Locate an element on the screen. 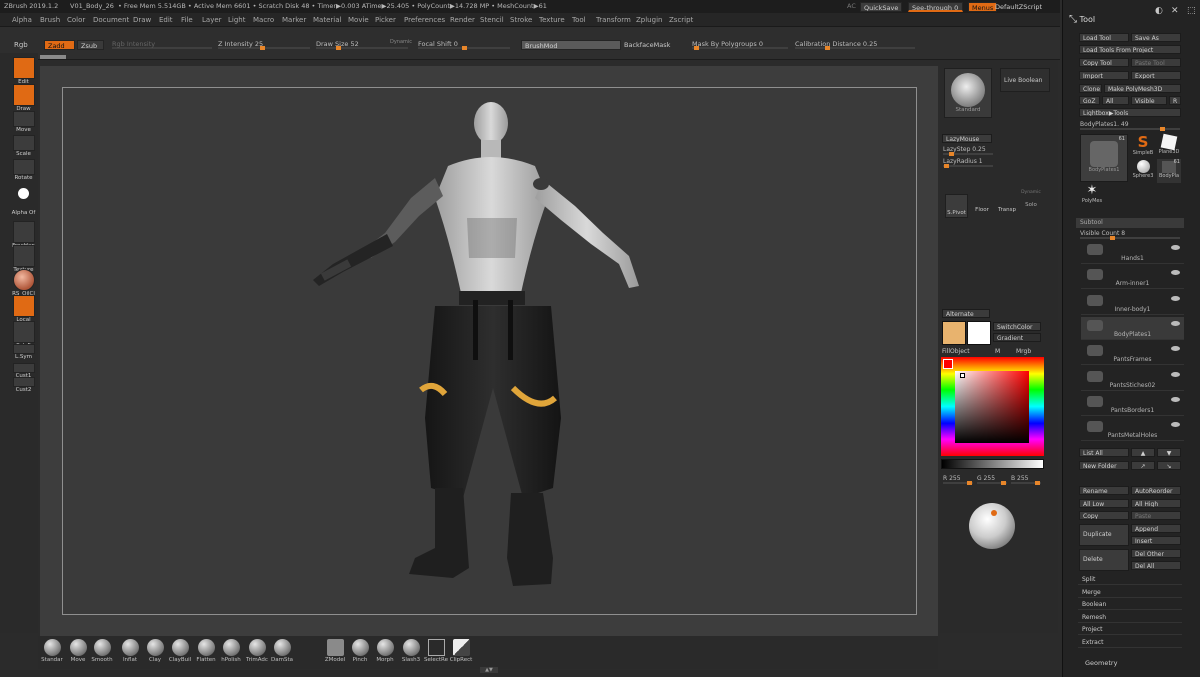 The width and height of the screenshot is (1200, 677). menu-zscript: Zscript is located at coordinates (681, 20).